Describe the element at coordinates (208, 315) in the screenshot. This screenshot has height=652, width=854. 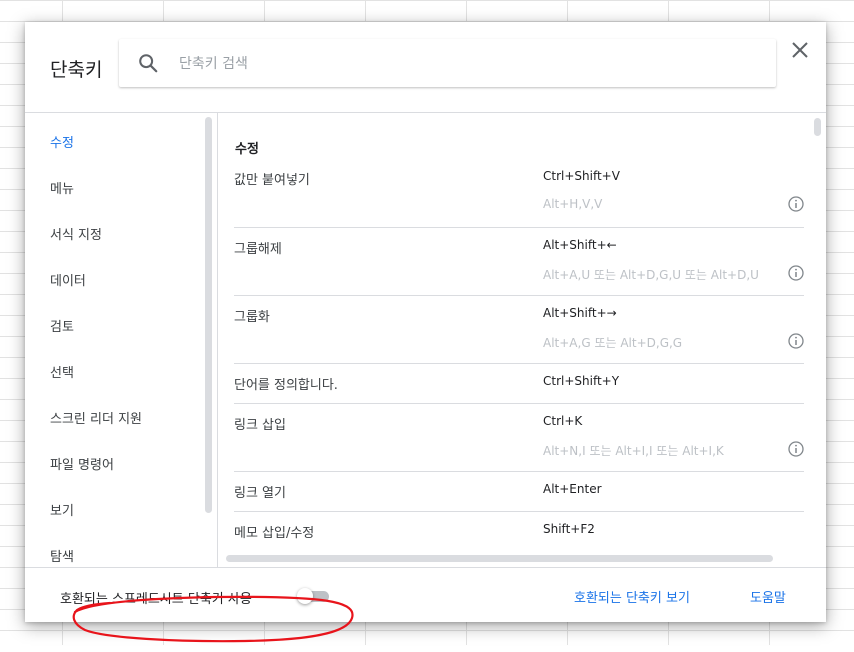
I see `sidebar-scrollbar` at that location.